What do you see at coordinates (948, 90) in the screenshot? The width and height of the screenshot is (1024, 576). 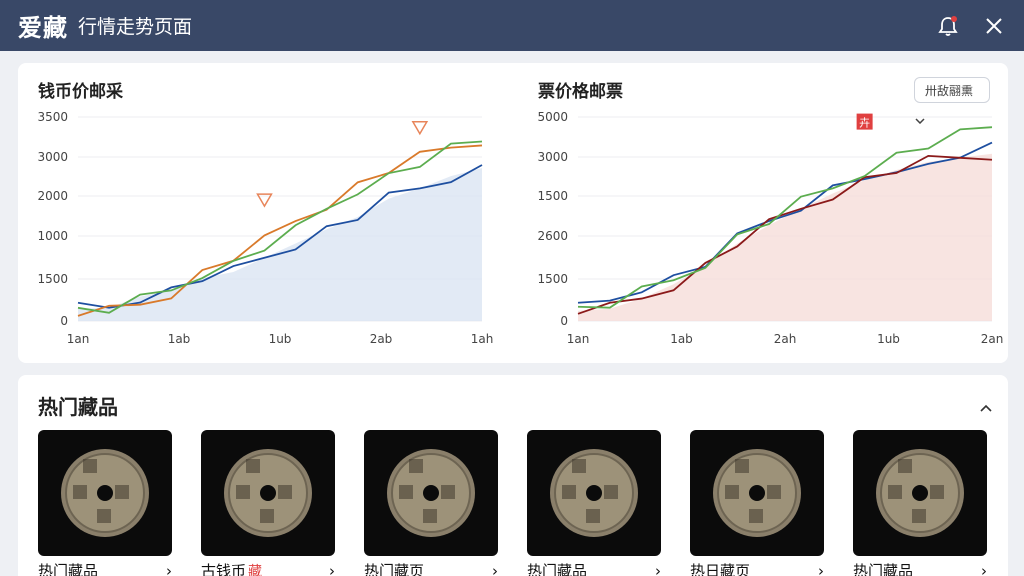 I see `filter-label: 卅敌翮熏` at bounding box center [948, 90].